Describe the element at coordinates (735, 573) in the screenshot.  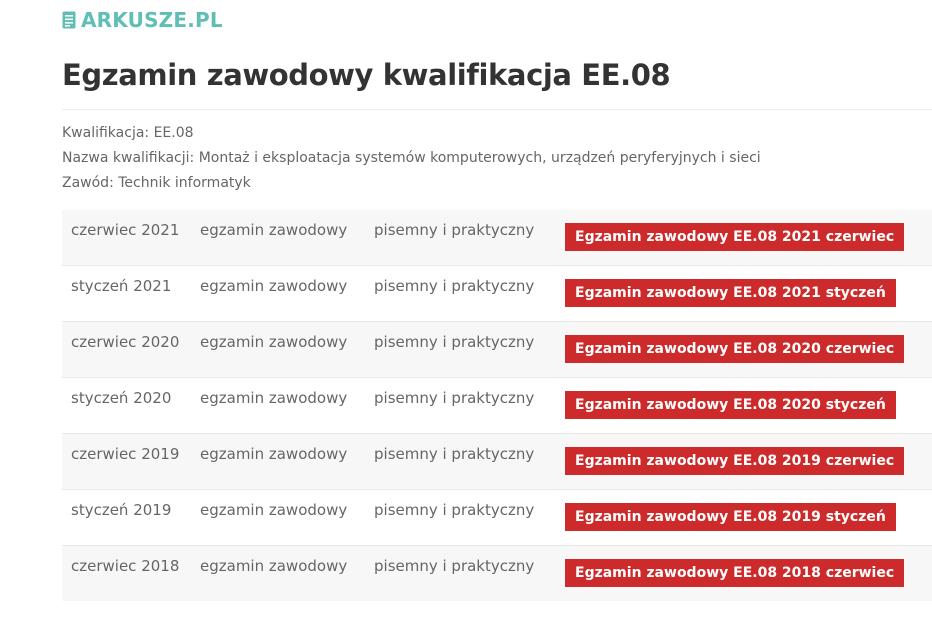
I see `exam-link-button: Egzamin zawodowy EE.08 2018 czerwiec` at that location.